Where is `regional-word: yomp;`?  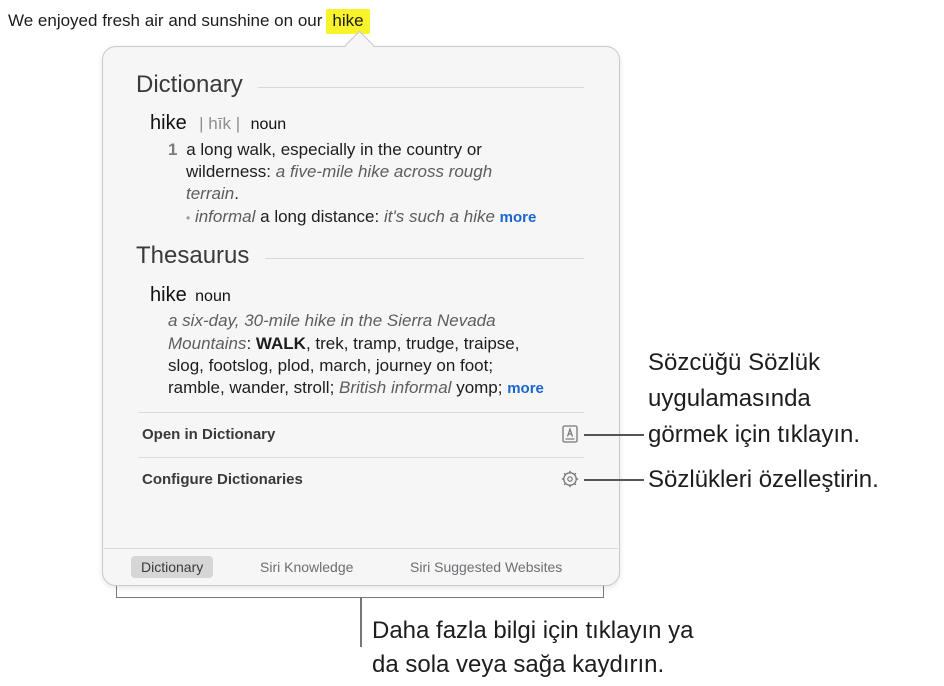
regional-word: yomp; is located at coordinates (479, 387).